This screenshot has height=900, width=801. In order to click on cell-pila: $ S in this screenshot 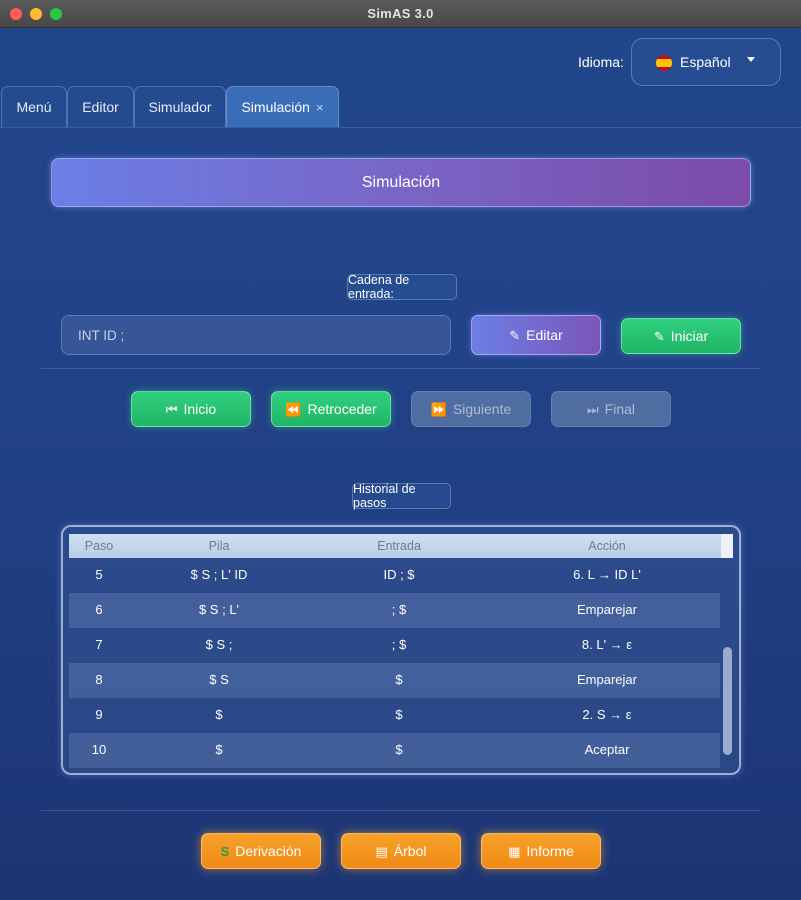, I will do `click(219, 679)`.